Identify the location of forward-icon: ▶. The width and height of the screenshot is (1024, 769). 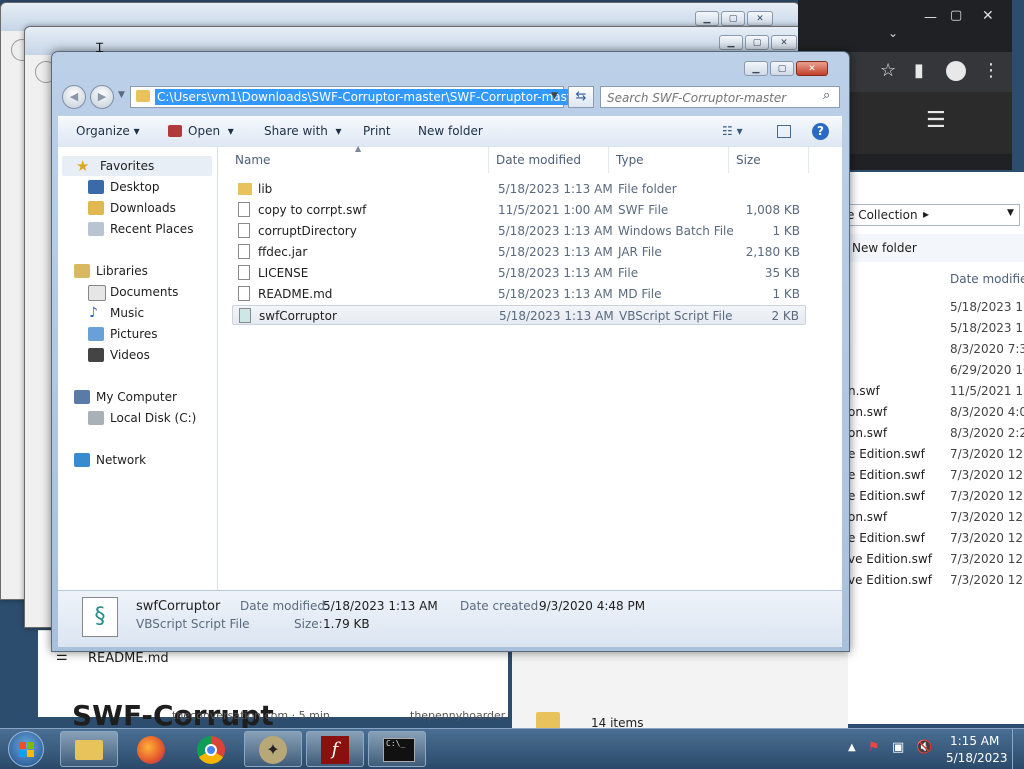
(102, 97).